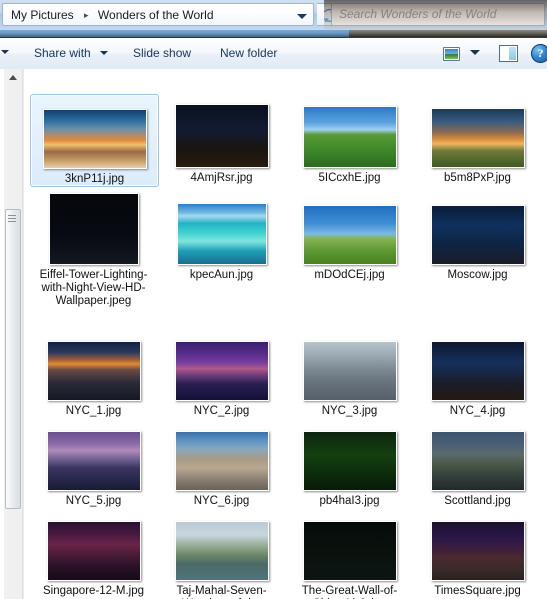  I want to click on file-thumbnail-nyc-dusk, so click(93, 371).